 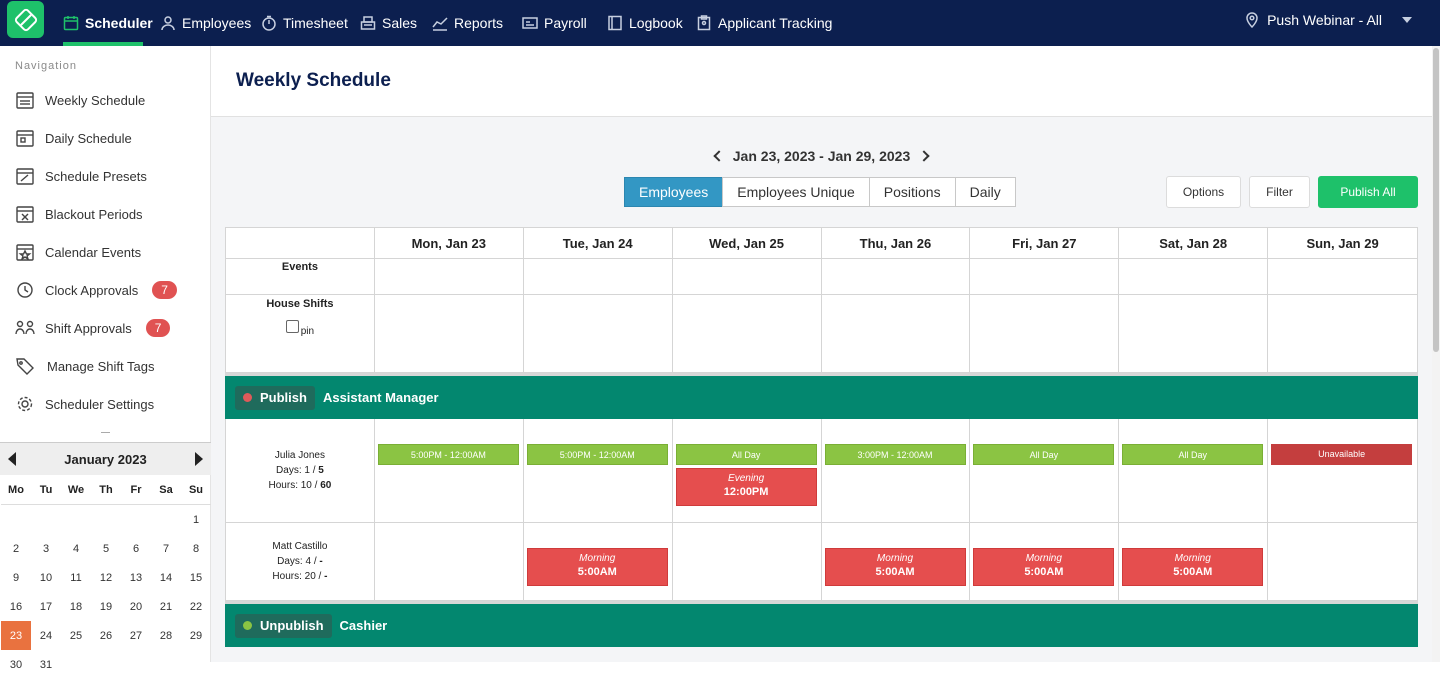 I want to click on prev-week-icon, so click(x=719, y=156).